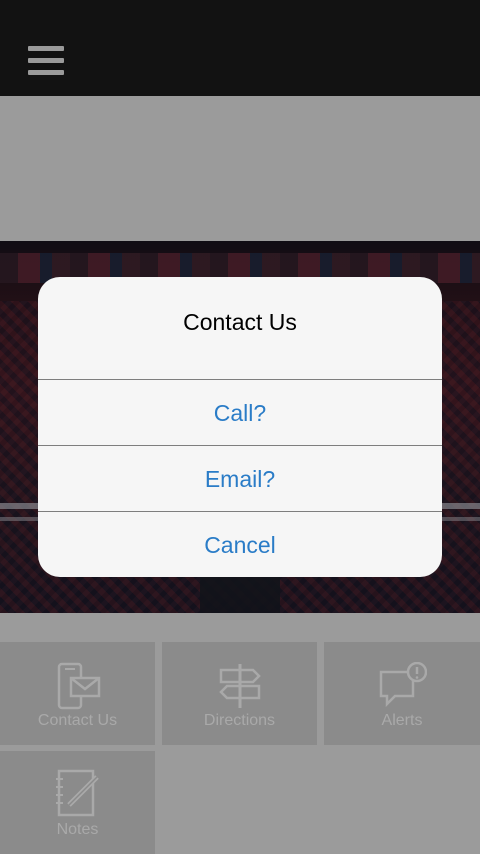 The height and width of the screenshot is (854, 480). I want to click on cancel-button: Cancel, so click(240, 544).